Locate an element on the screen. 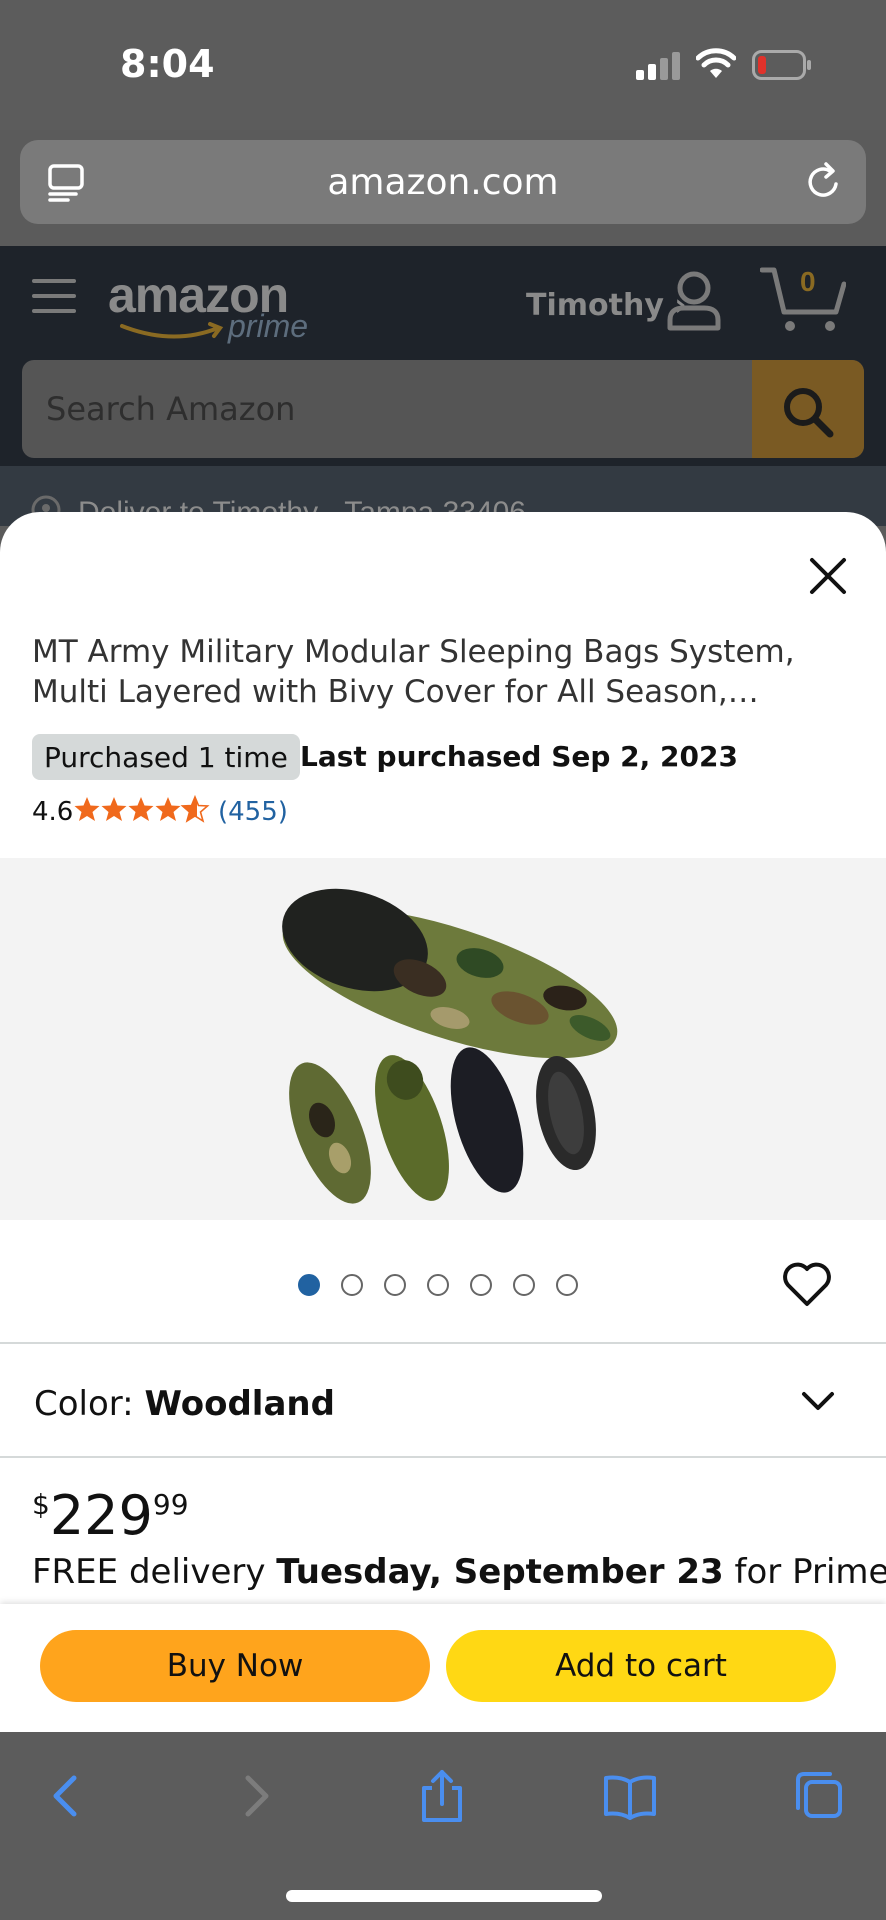 The width and height of the screenshot is (886, 1920). color-selector: Color: Woodland is located at coordinates (443, 1401).